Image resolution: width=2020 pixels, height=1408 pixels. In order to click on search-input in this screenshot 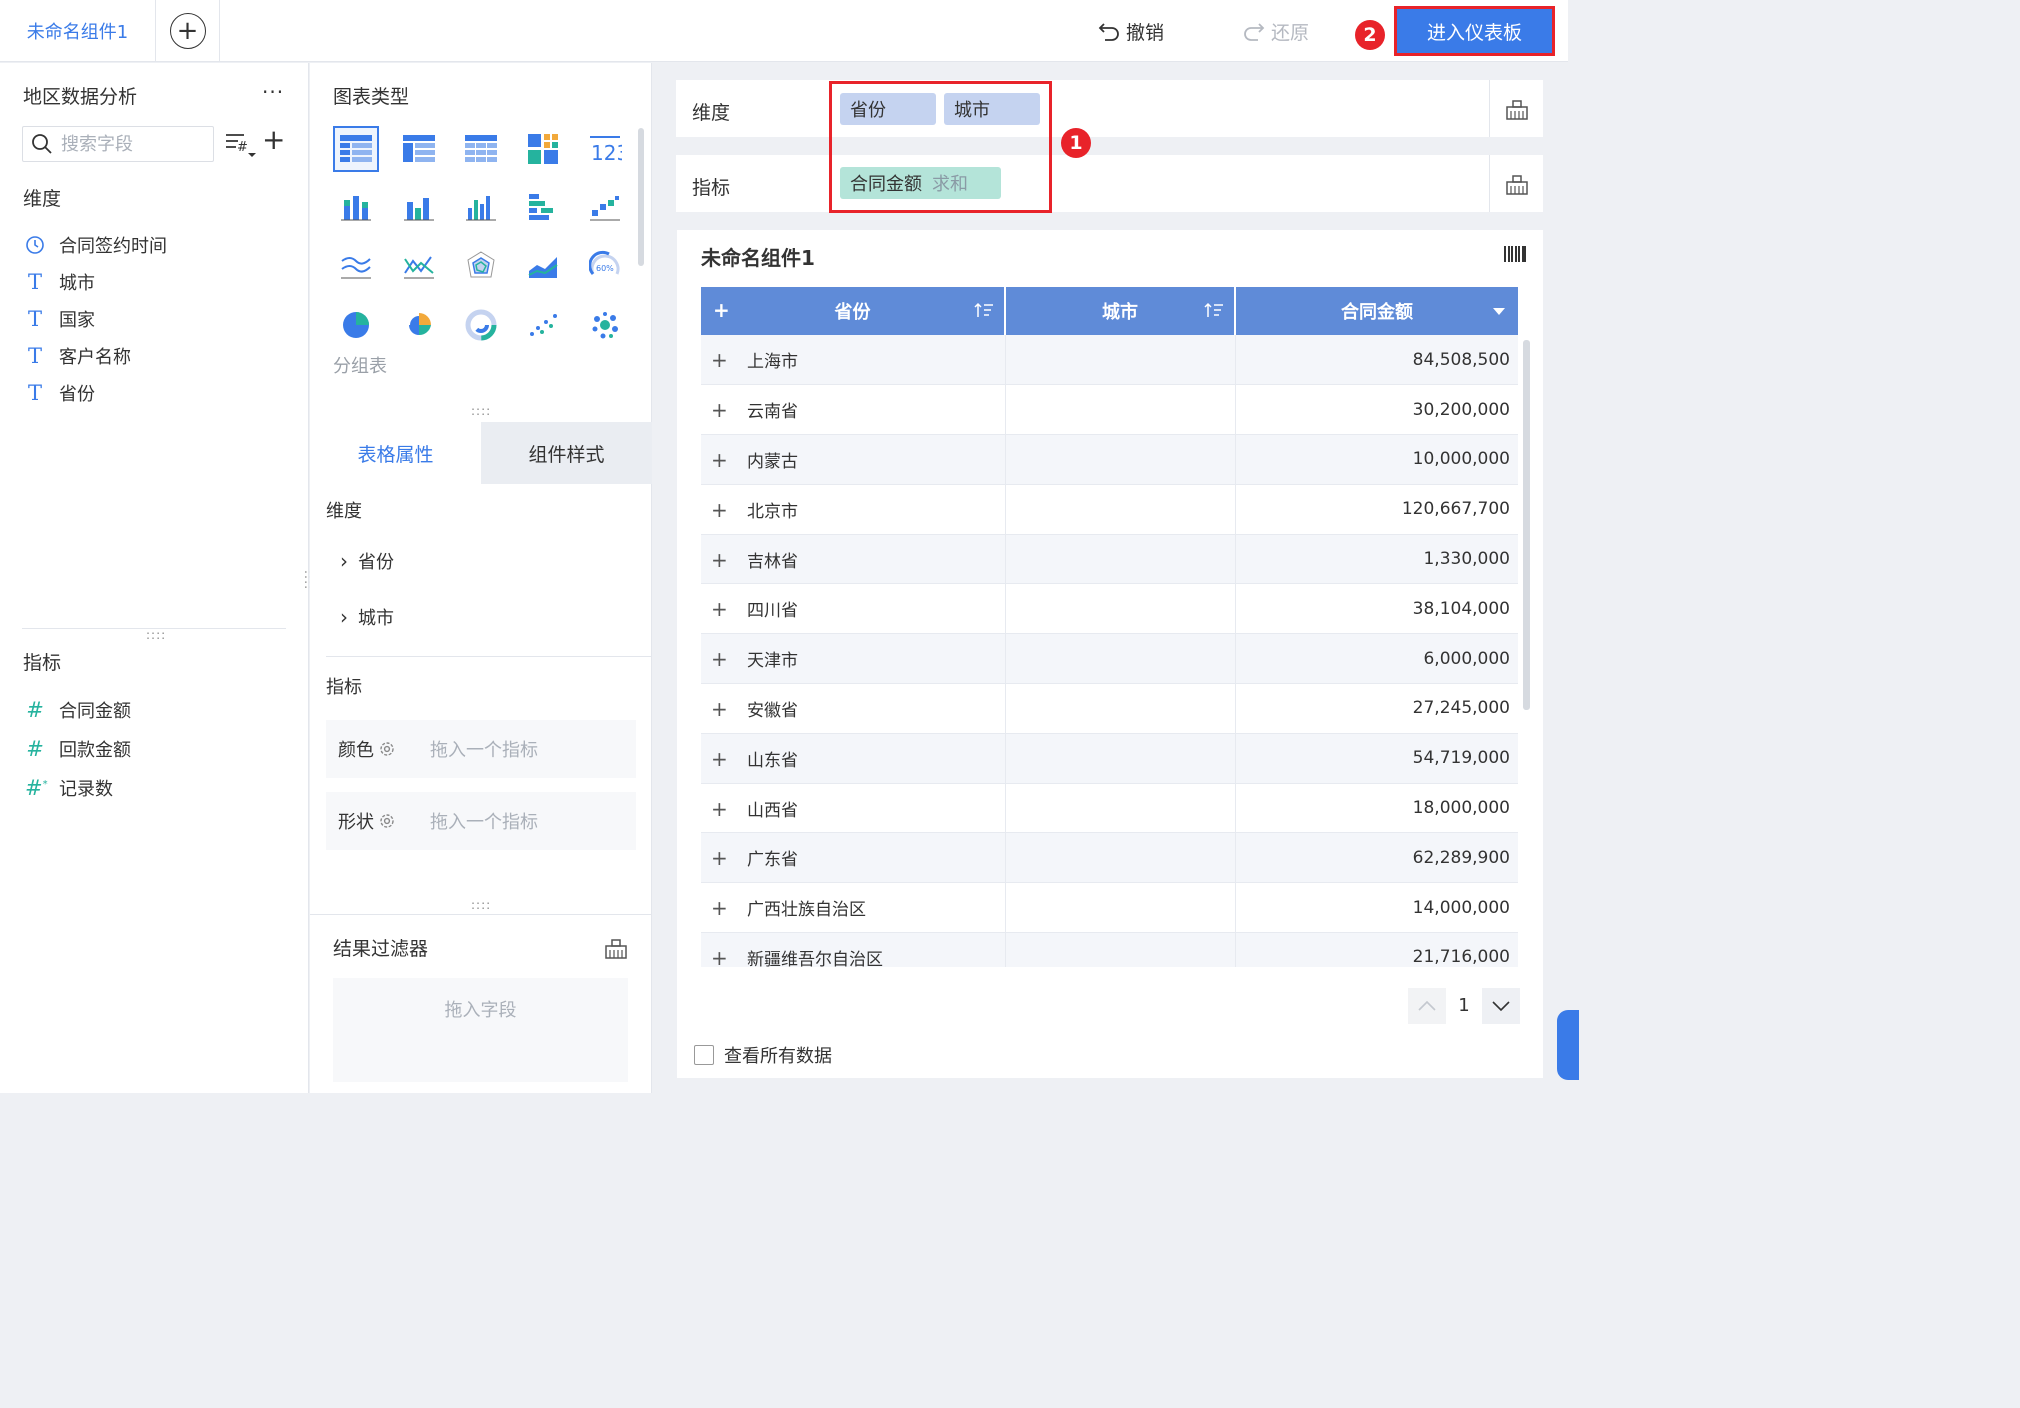, I will do `click(131, 144)`.